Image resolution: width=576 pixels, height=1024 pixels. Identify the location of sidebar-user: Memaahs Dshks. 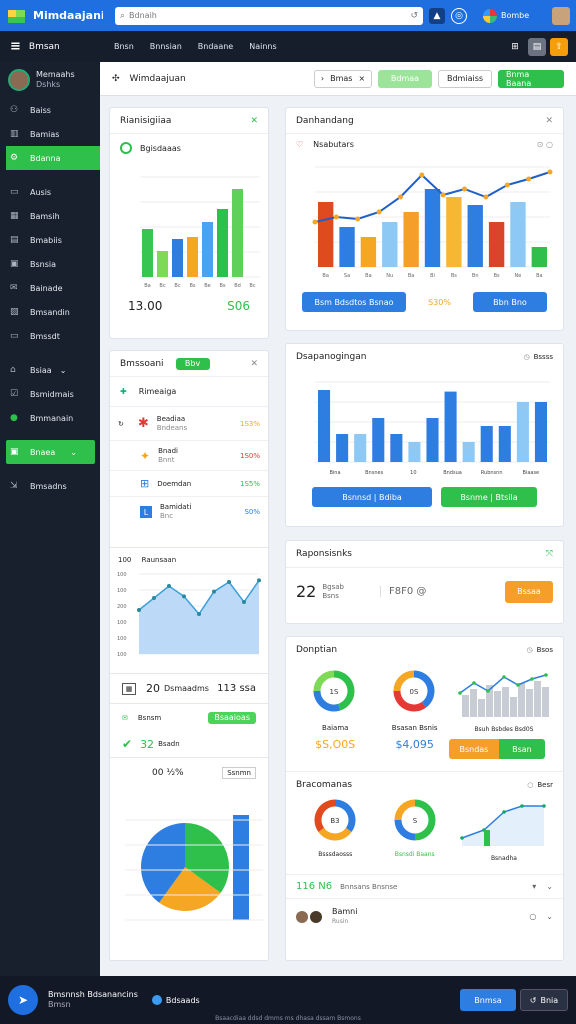
(50, 80).